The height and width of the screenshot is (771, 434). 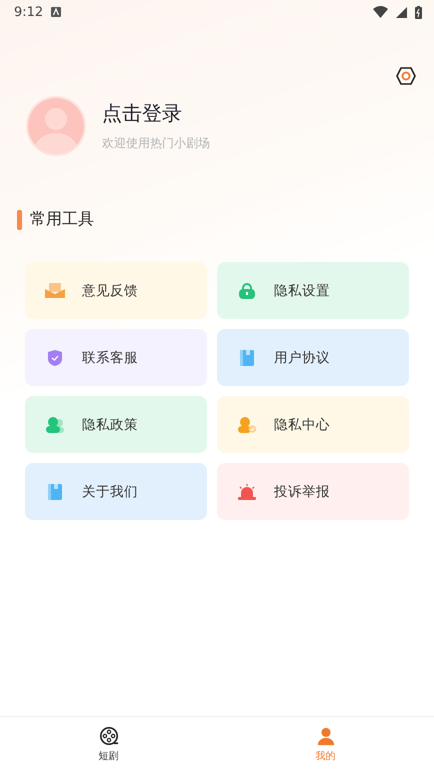 I want to click on tool-label: 意见反馈, so click(x=110, y=291).